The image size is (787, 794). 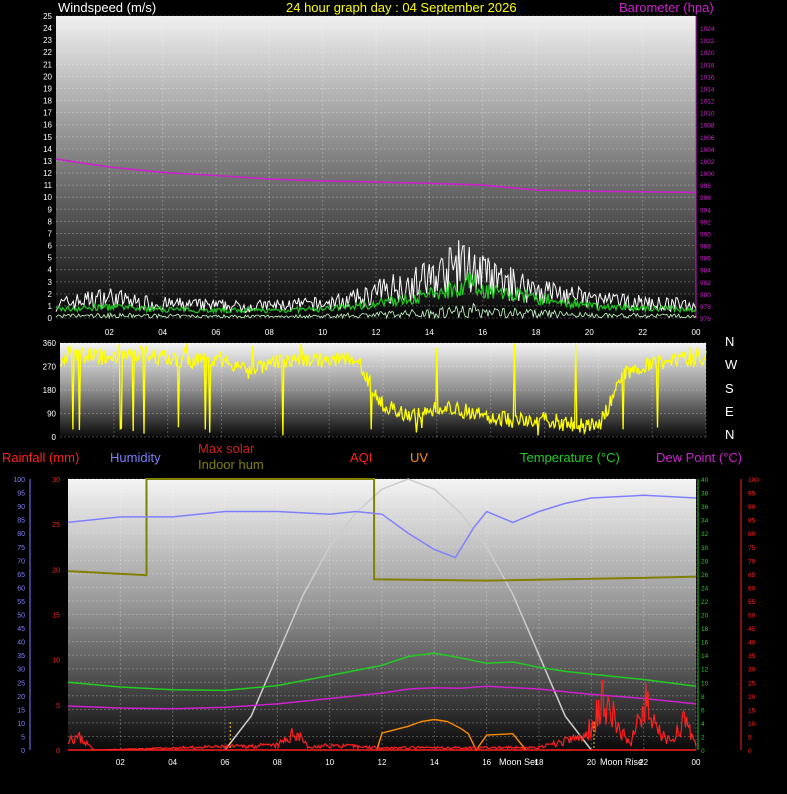 What do you see at coordinates (752, 561) in the screenshot?
I see `aqi-y-tick: 70` at bounding box center [752, 561].